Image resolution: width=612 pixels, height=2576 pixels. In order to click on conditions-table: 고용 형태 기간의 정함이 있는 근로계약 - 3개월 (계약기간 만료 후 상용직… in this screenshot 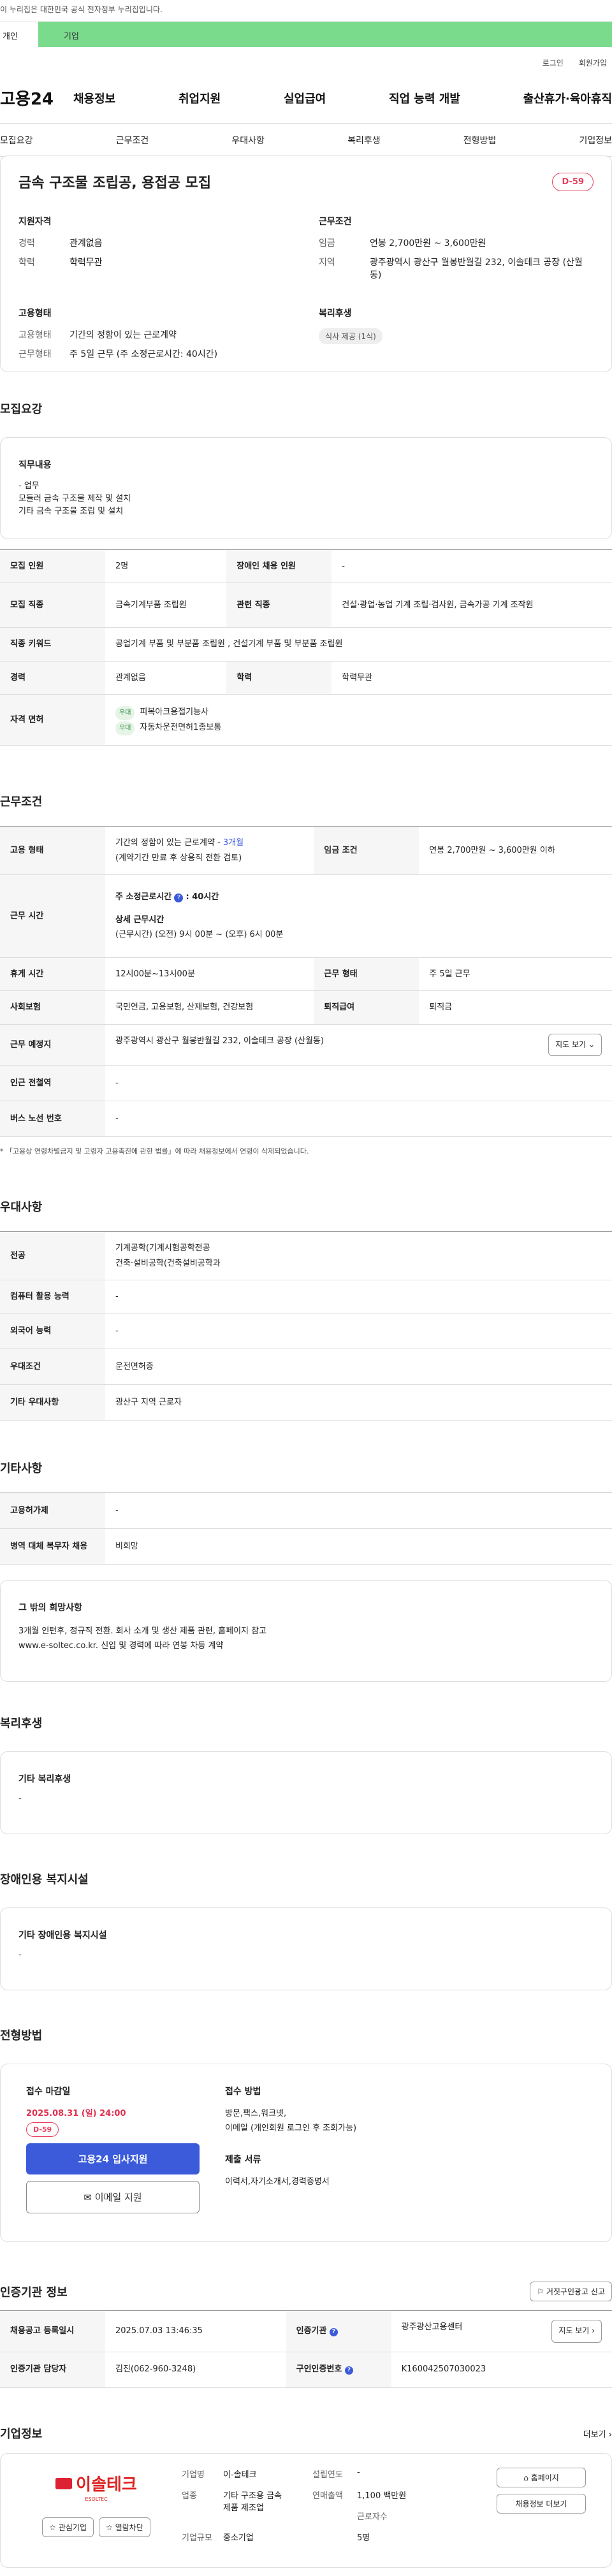, I will do `click(306, 982)`.